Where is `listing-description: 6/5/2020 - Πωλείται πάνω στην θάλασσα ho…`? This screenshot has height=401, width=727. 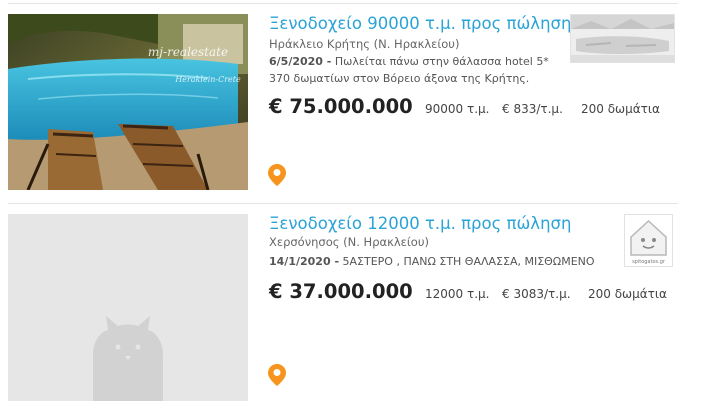 listing-description: 6/5/2020 - Πωλείται πάνω στην θάλασσα ho… is located at coordinates (414, 70).